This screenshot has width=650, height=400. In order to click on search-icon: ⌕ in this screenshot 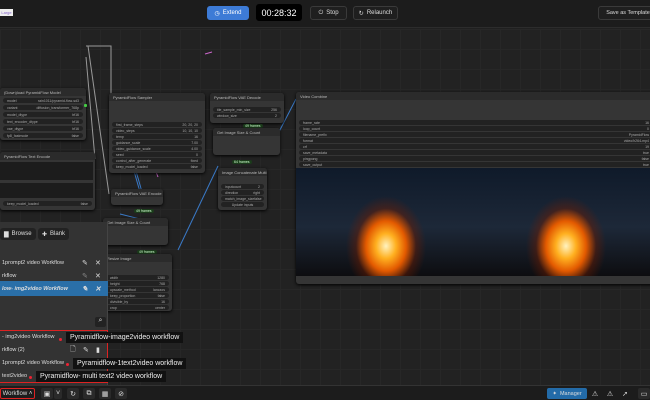, I will do `click(100, 322)`.